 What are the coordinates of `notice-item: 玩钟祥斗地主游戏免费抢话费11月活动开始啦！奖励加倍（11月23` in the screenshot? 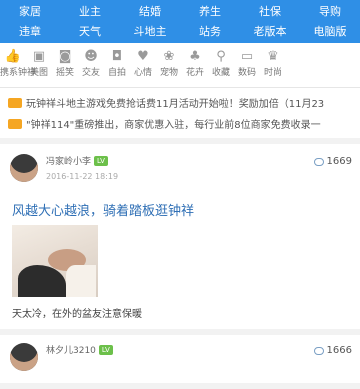 It's located at (180, 102).